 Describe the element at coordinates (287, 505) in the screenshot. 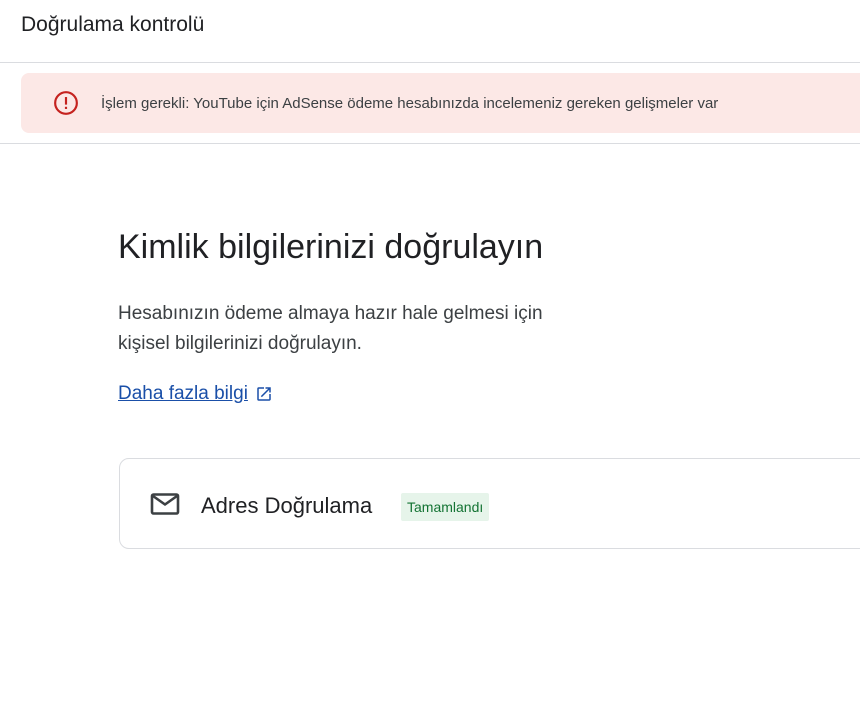

I see `step-title: Adres Doğrulama` at that location.